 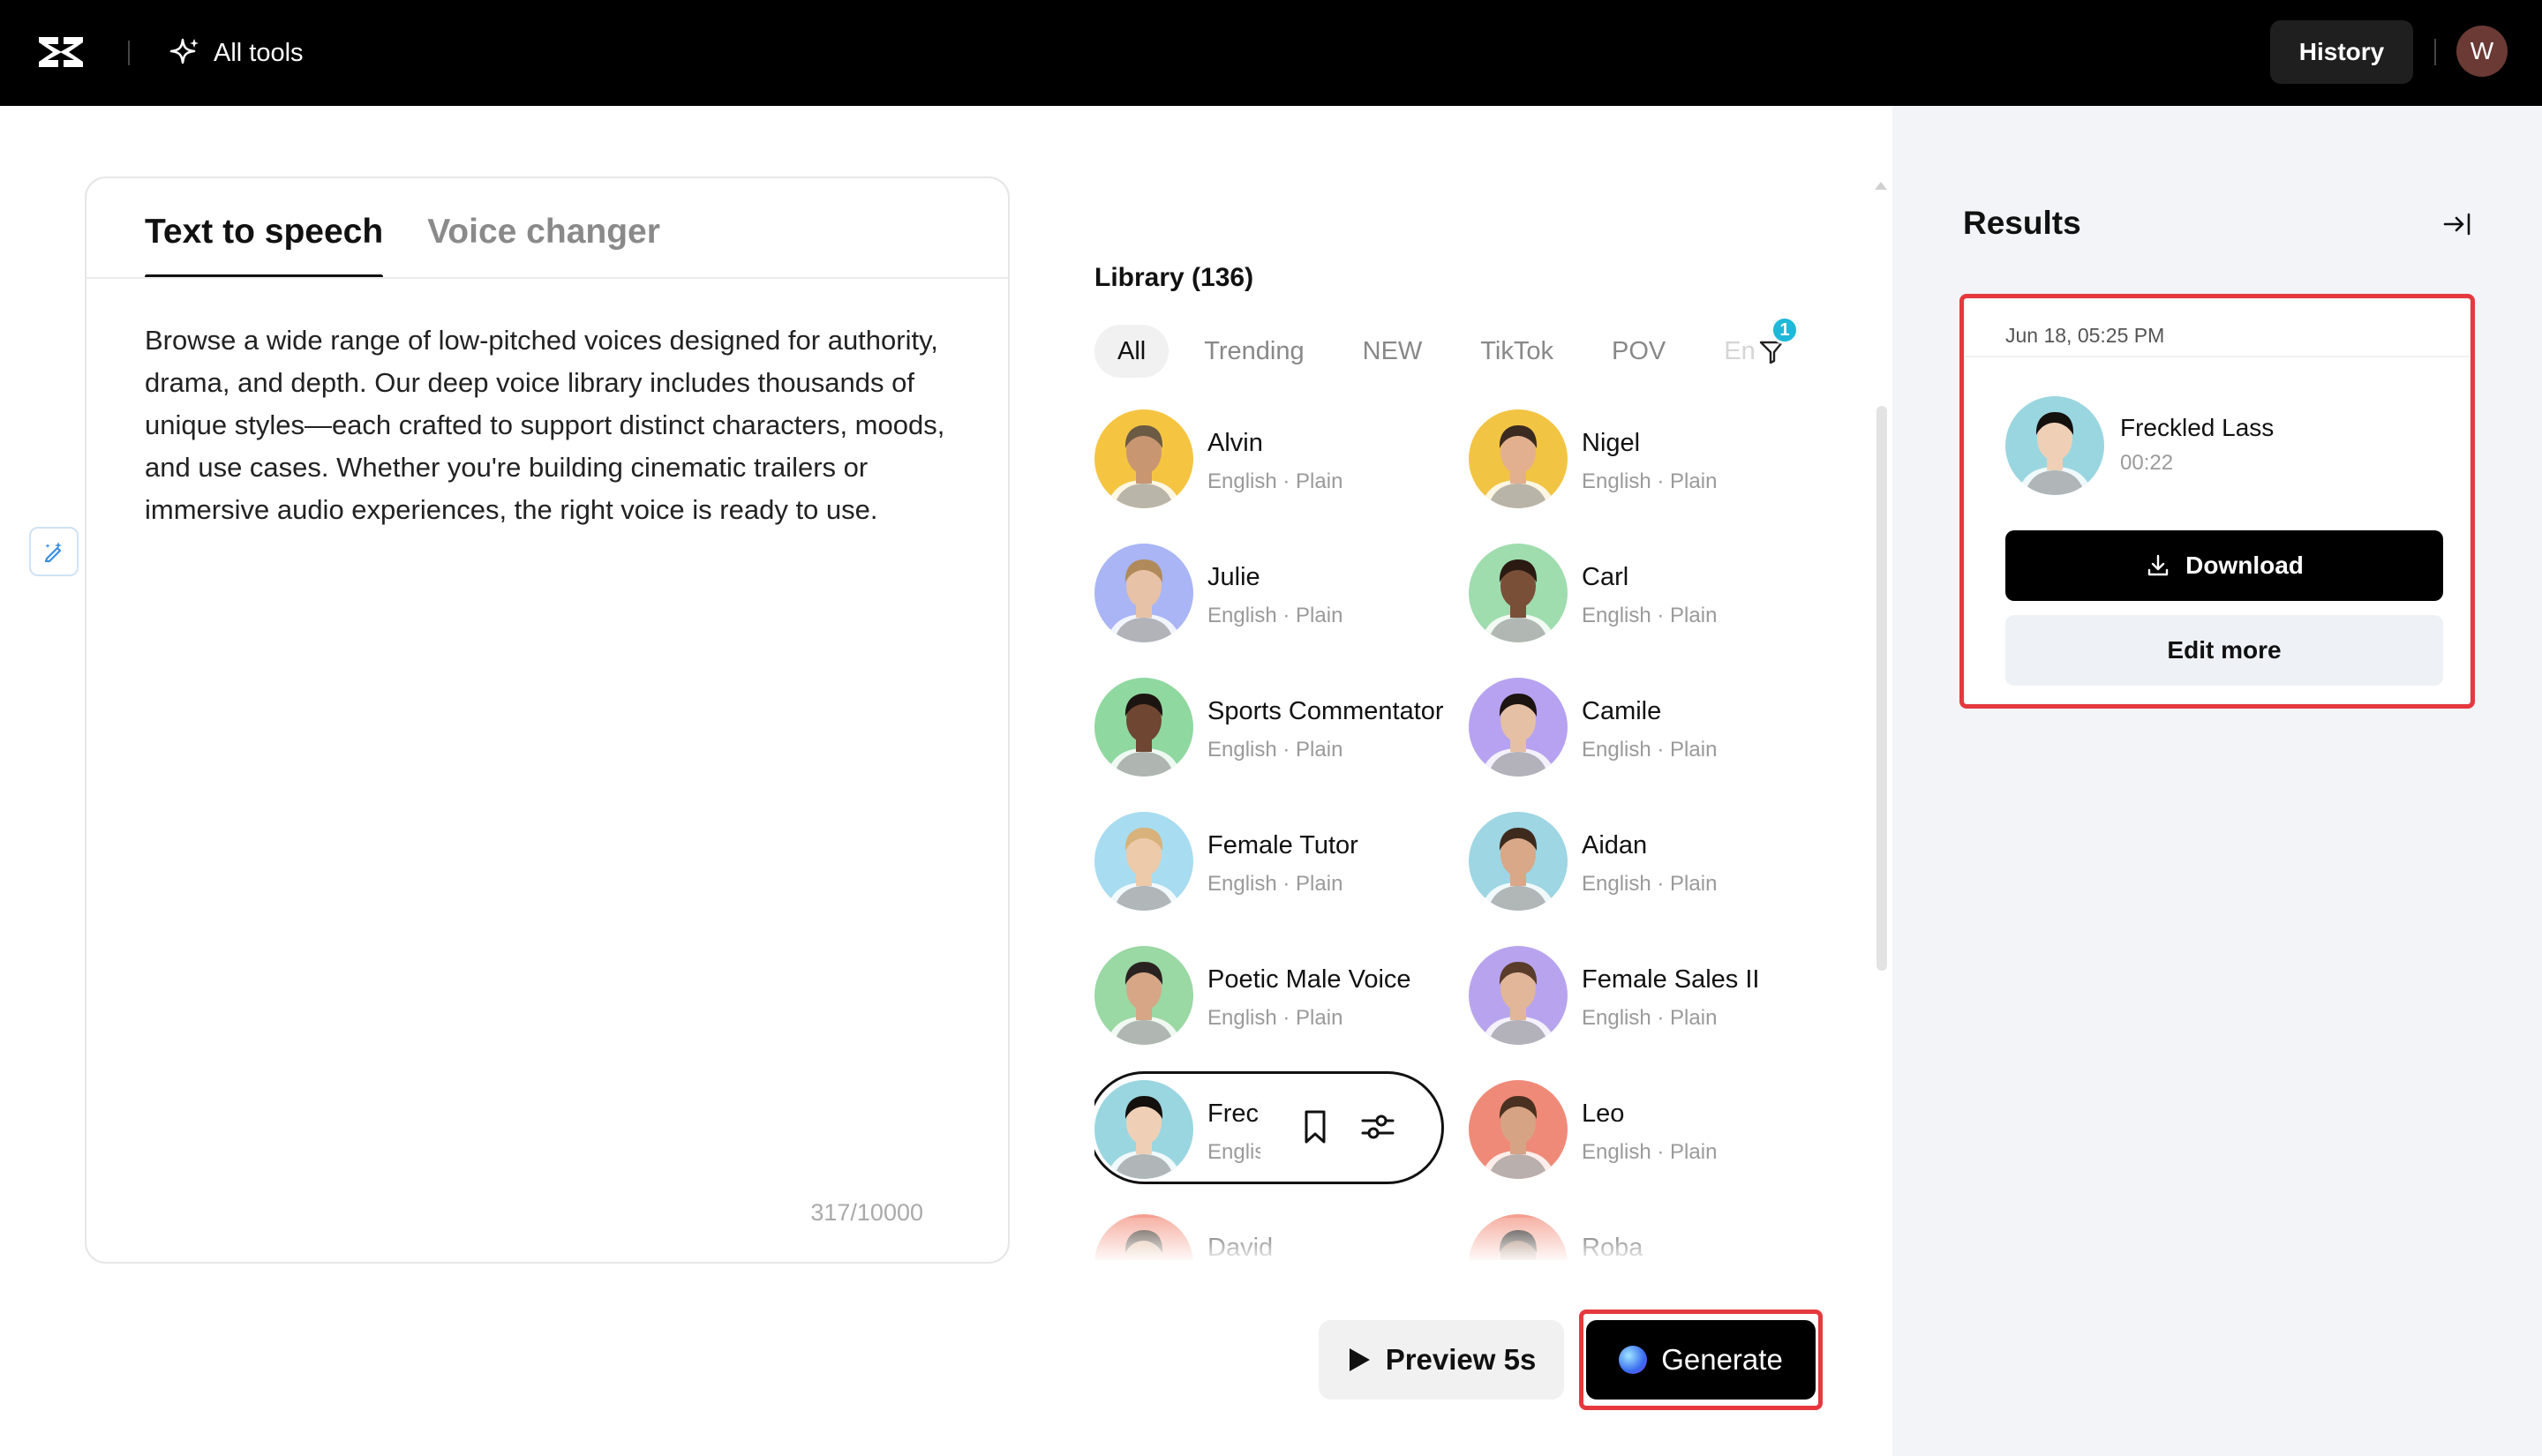 What do you see at coordinates (1603, 1114) in the screenshot?
I see `voice-name: Leo` at bounding box center [1603, 1114].